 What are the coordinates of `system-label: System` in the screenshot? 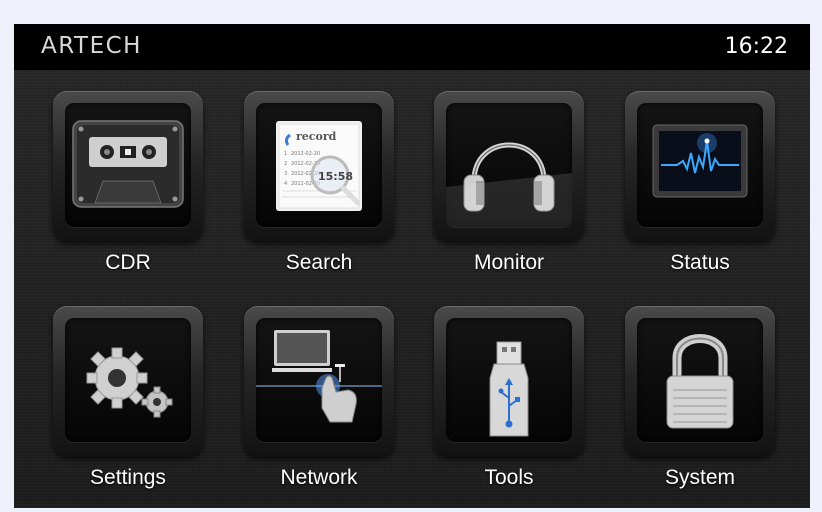 It's located at (699, 477).